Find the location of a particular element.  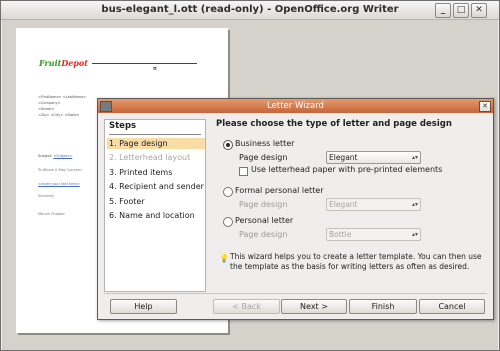

dialog-titlebar: Letter Wizard ✕ is located at coordinates (295, 106).